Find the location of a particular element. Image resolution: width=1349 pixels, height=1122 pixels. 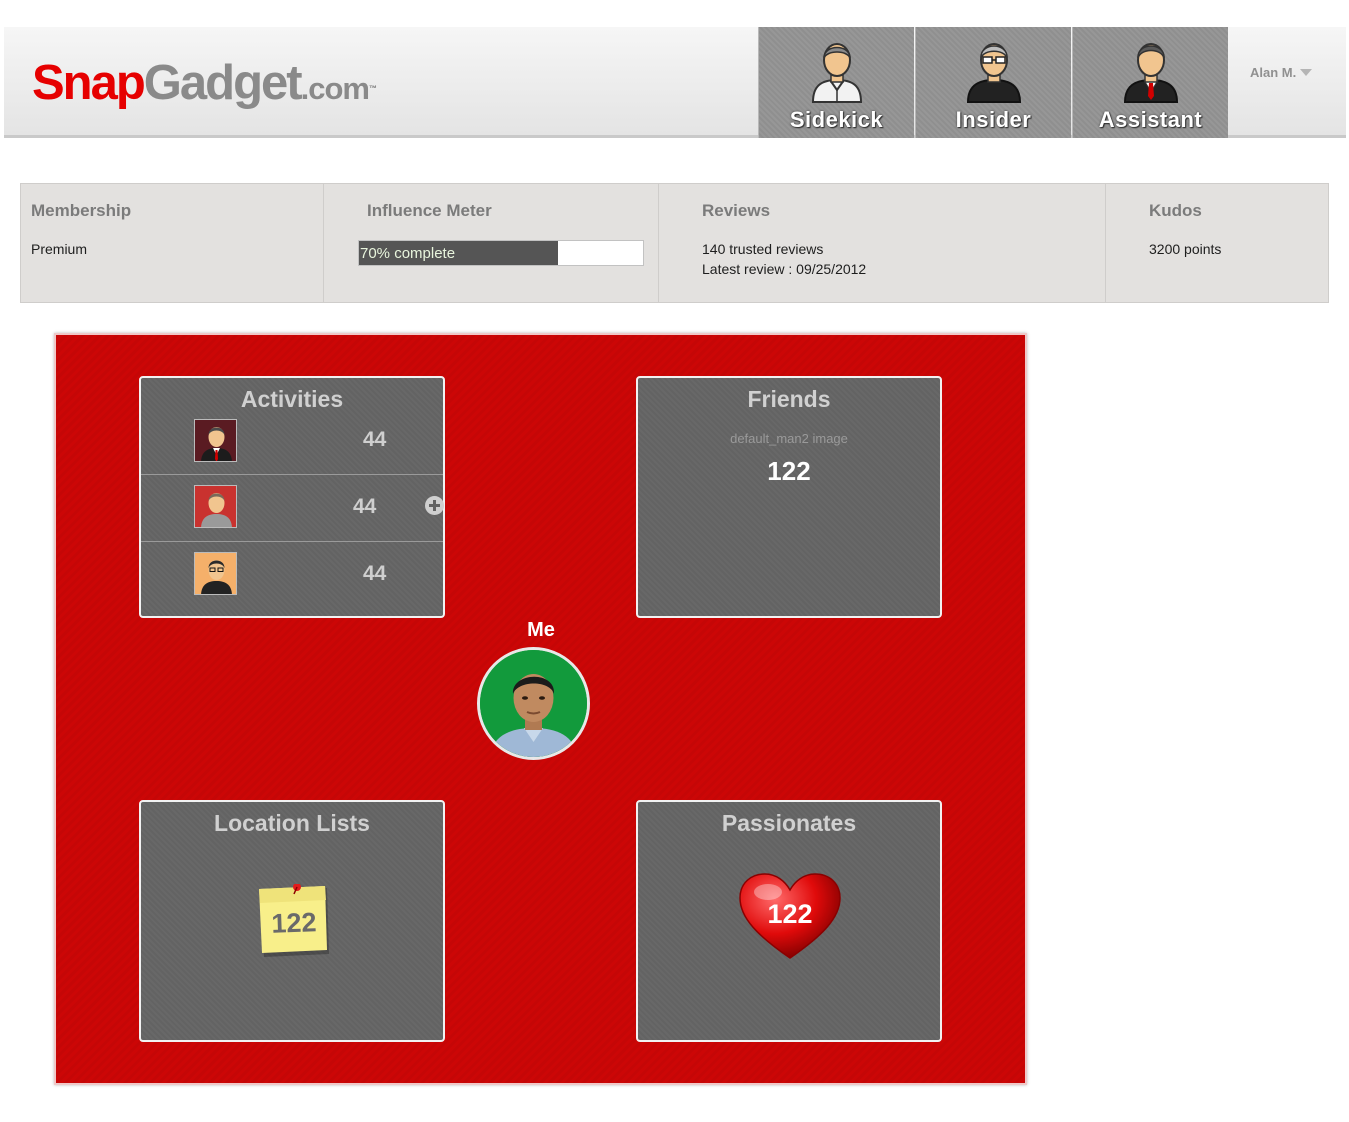

sticky-note-icon: 122 is located at coordinates (294, 920).